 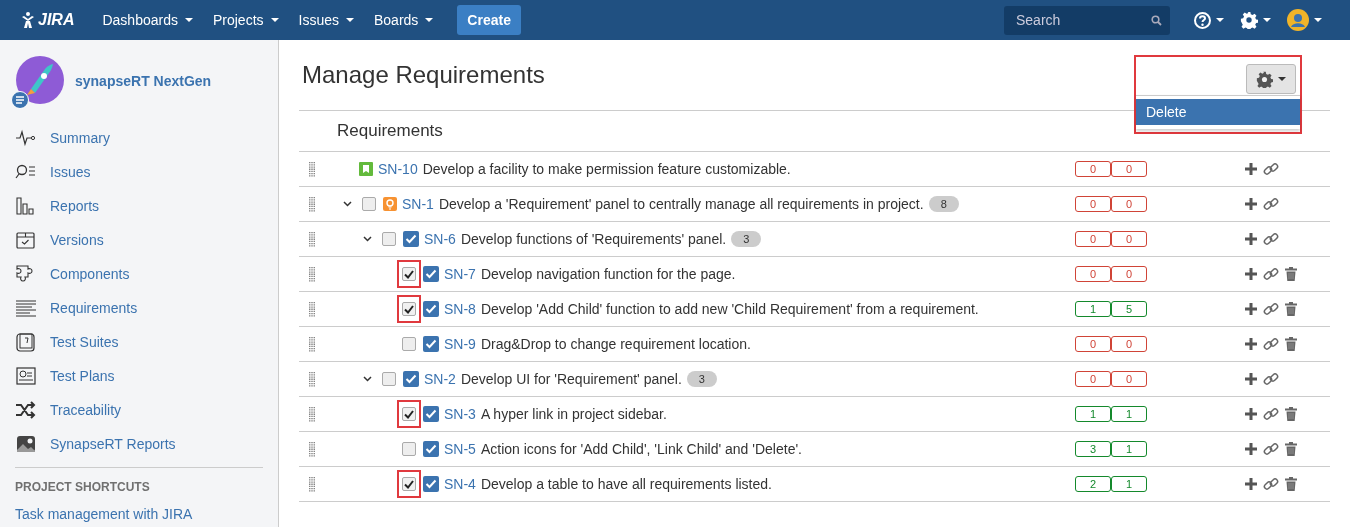 I want to click on search-icon, so click(x=1156, y=20).